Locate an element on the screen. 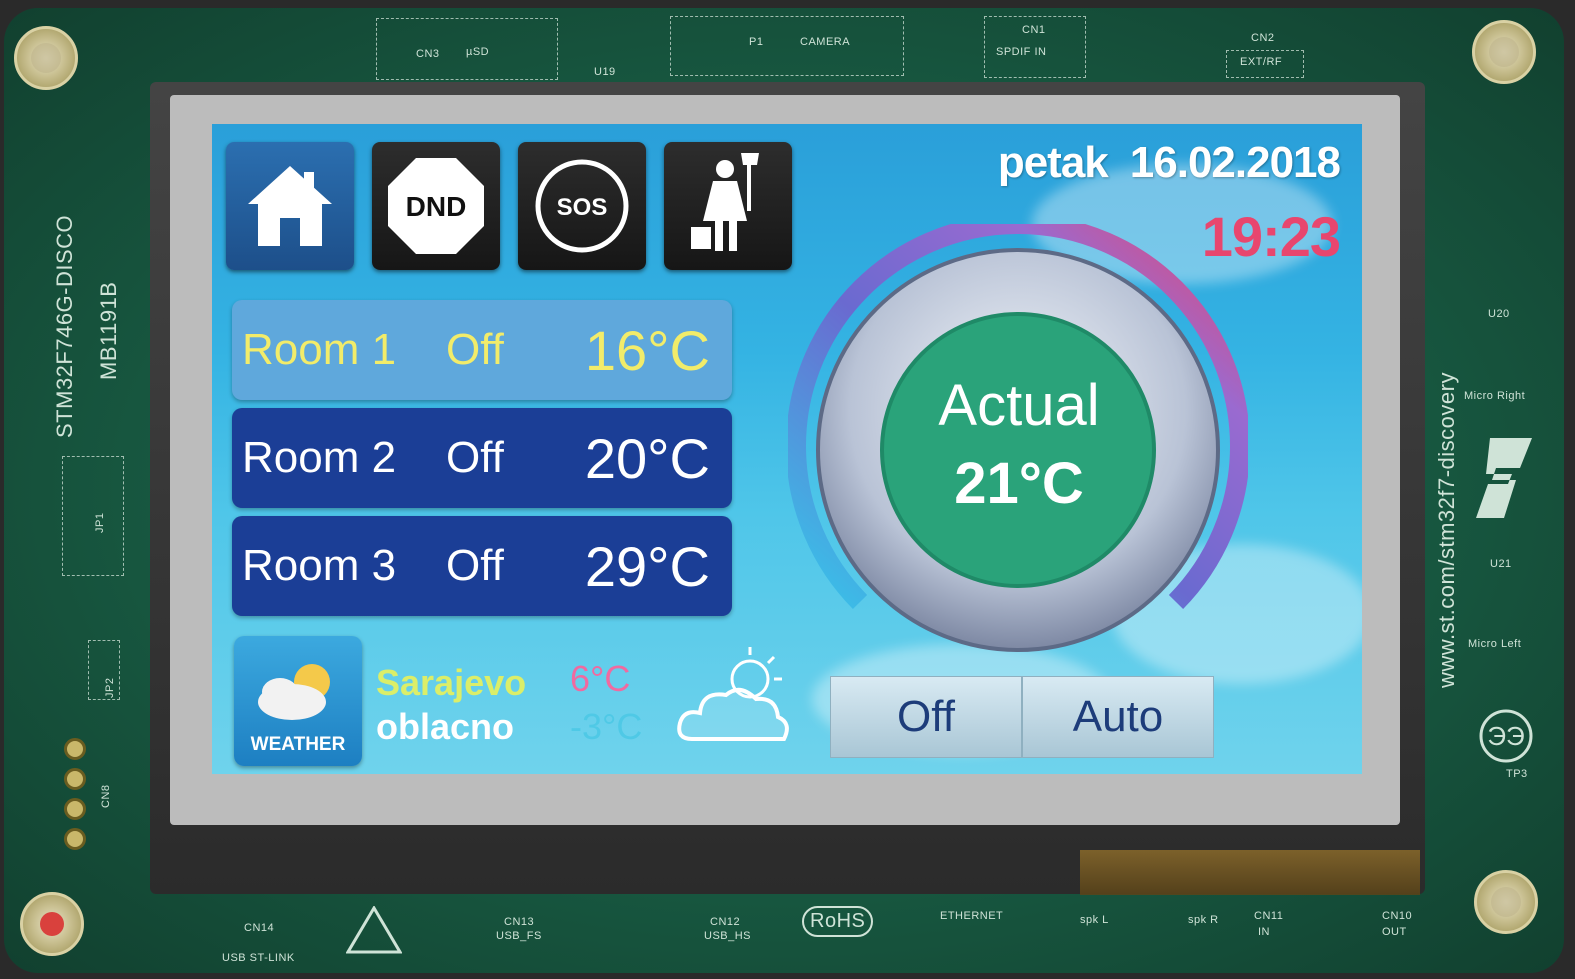 The image size is (1575, 979). camera-outline is located at coordinates (787, 46).